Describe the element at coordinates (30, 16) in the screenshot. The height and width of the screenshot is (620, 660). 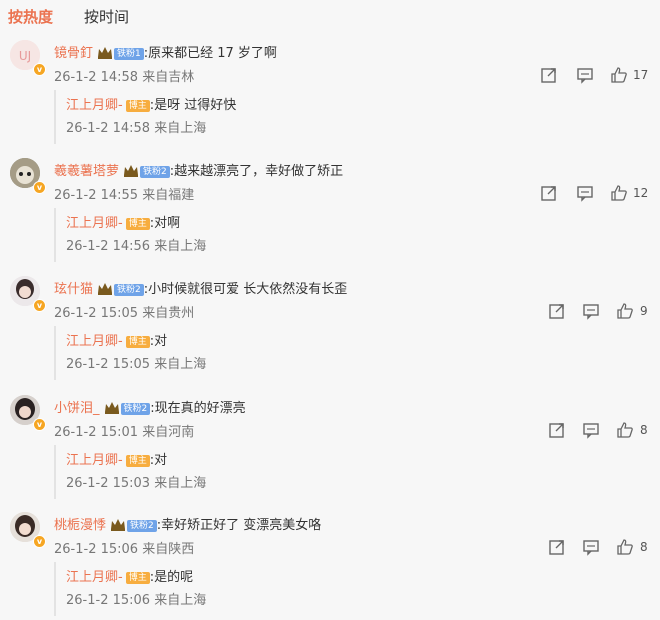
I see `tab-sort-by-hot: 按热度` at that location.